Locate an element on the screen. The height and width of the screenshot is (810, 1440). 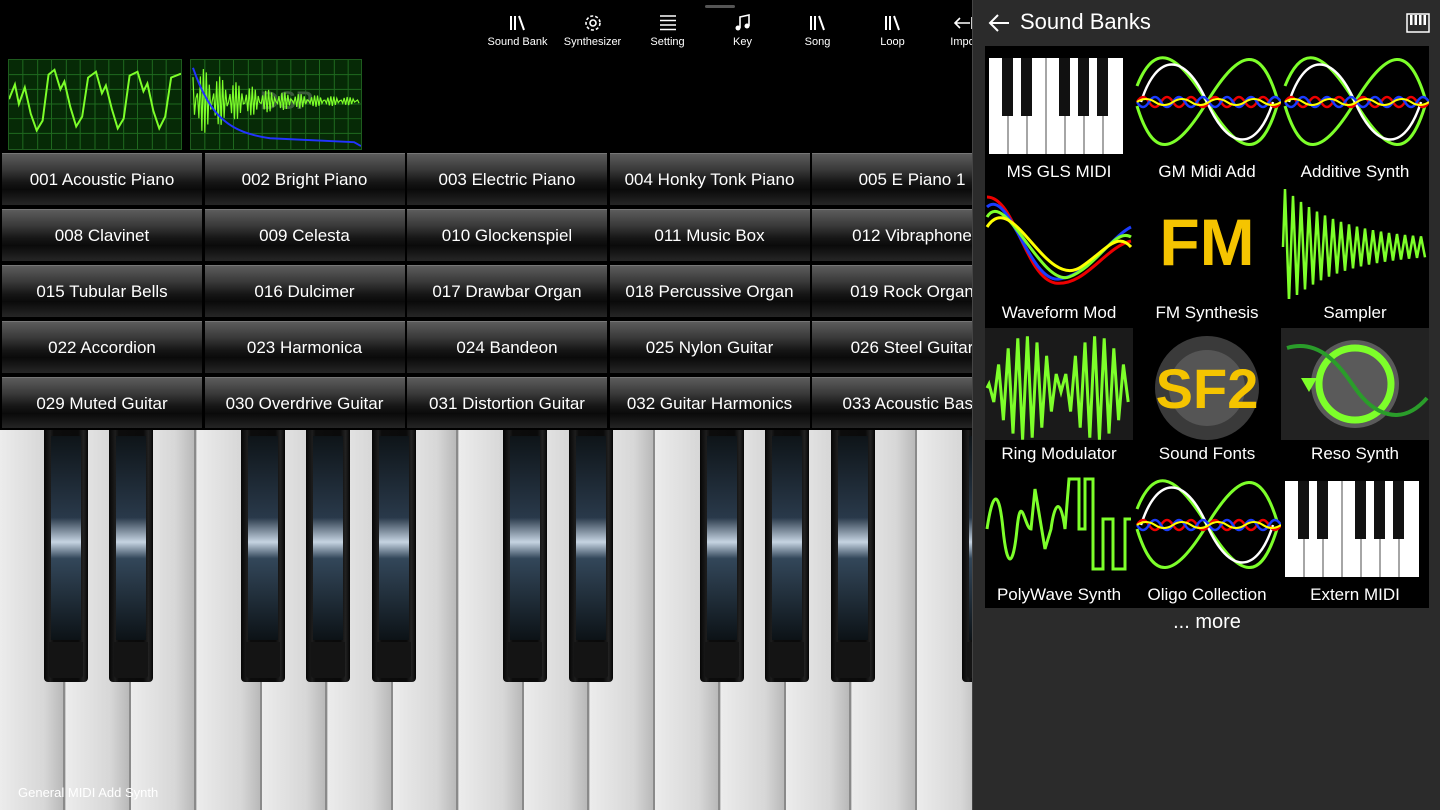
instrument-button: 024 Bandeon is located at coordinates (507, 347).